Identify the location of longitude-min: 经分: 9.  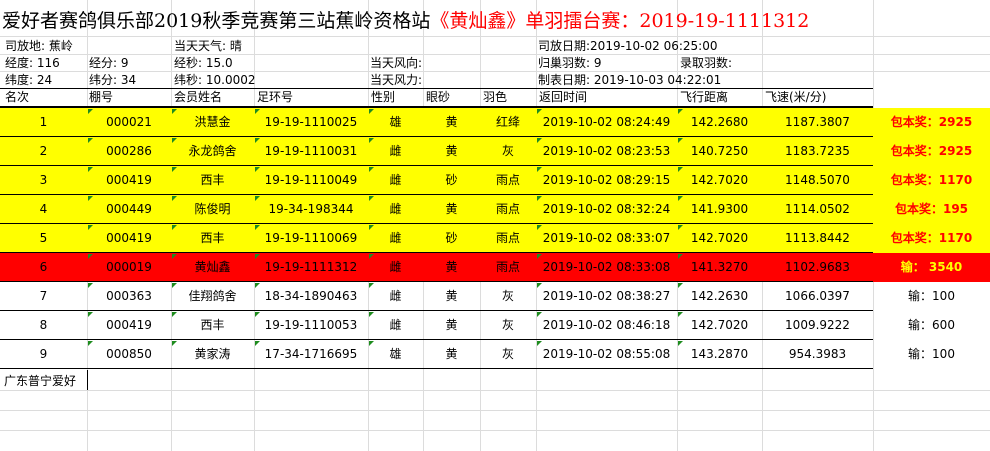
(109, 63).